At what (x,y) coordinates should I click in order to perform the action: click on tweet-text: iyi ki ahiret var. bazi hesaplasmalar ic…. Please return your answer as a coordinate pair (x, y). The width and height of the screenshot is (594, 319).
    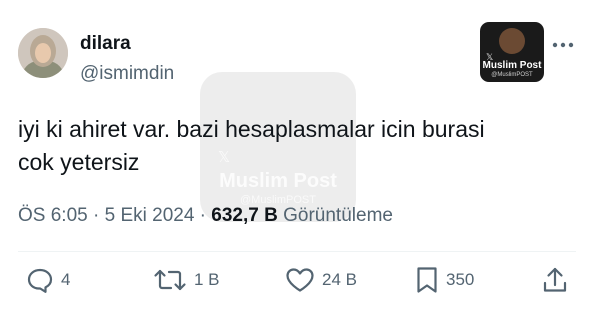
    Looking at the image, I should click on (251, 145).